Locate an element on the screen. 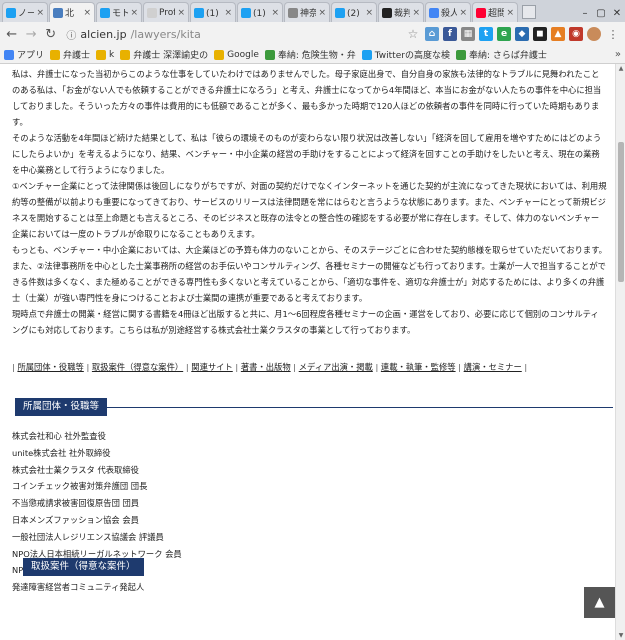 The image size is (625, 640). back-to-top-button: ▲ is located at coordinates (599, 602).